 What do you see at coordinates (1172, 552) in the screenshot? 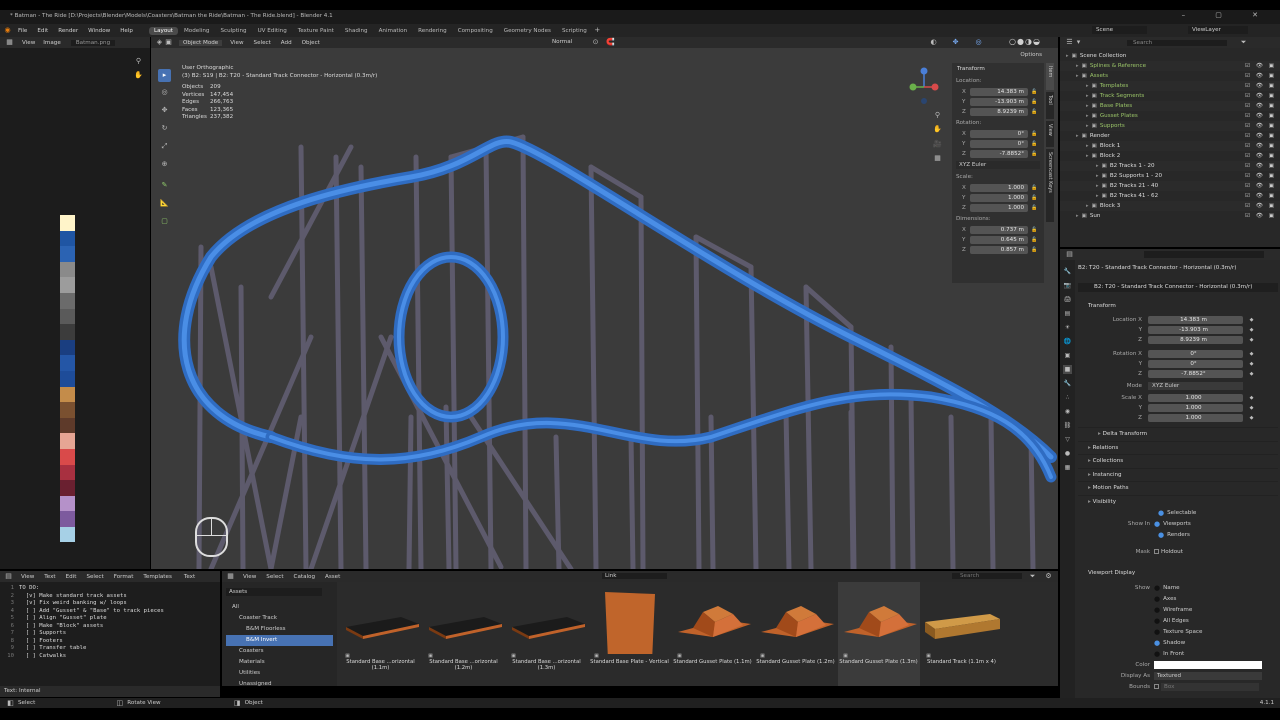
I see `holdout-checkbox: Holdout` at bounding box center [1172, 552].